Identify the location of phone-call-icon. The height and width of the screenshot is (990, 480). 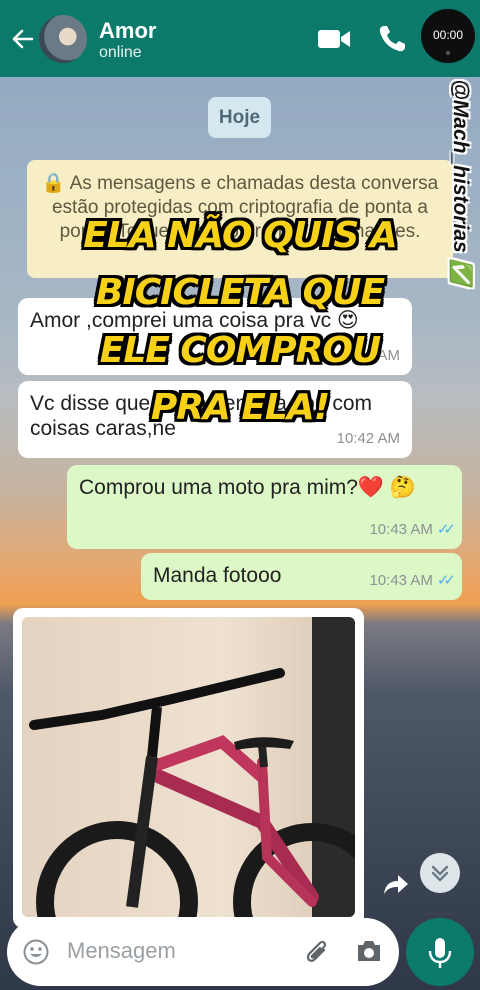
(392, 39).